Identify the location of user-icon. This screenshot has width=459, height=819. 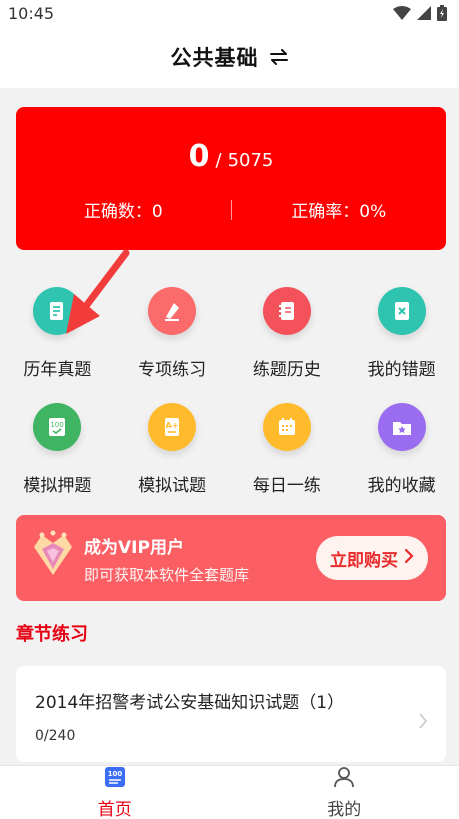
(344, 779).